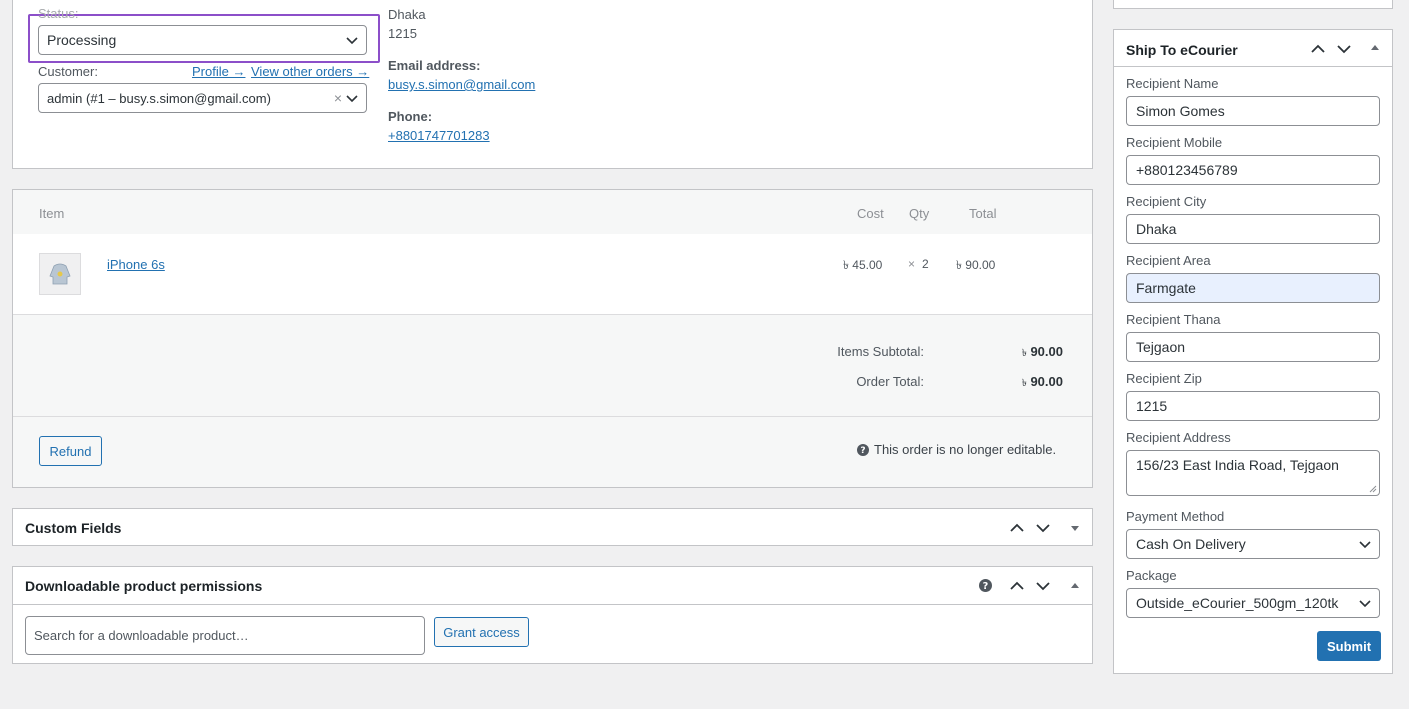  What do you see at coordinates (52, 213) in the screenshot?
I see `column-header-item: Item` at bounding box center [52, 213].